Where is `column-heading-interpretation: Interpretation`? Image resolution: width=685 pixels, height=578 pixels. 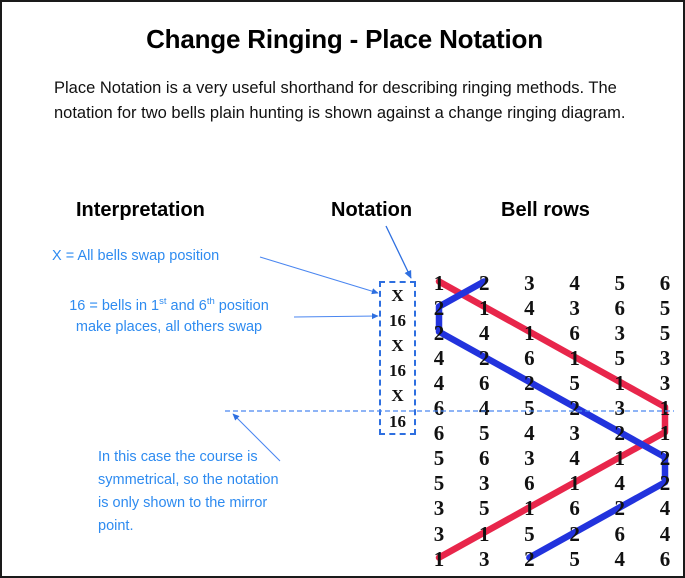 column-heading-interpretation: Interpretation is located at coordinates (140, 210).